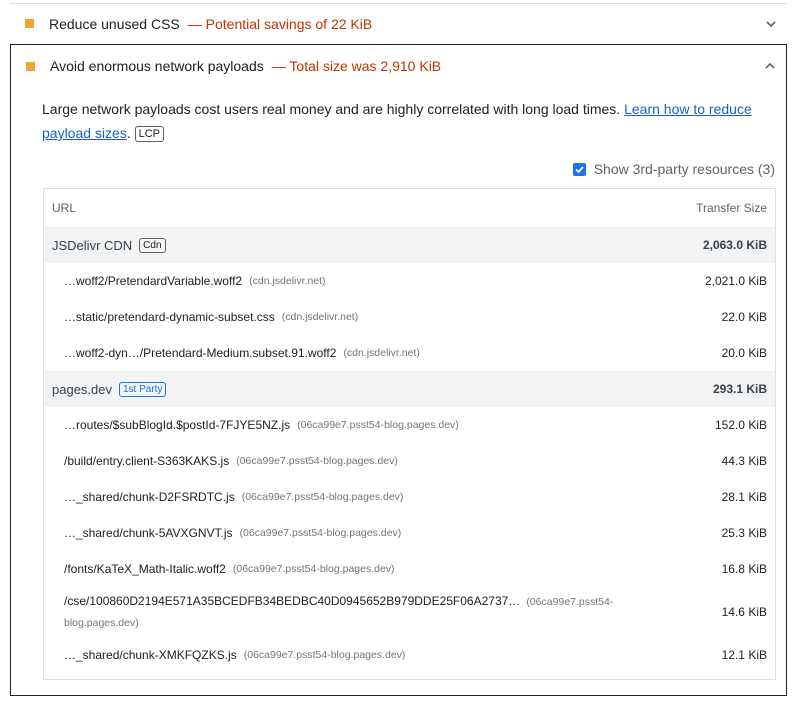  Describe the element at coordinates (149, 497) in the screenshot. I see `resource-url: …_shared/chunk-D2FSRDTC.js` at that location.